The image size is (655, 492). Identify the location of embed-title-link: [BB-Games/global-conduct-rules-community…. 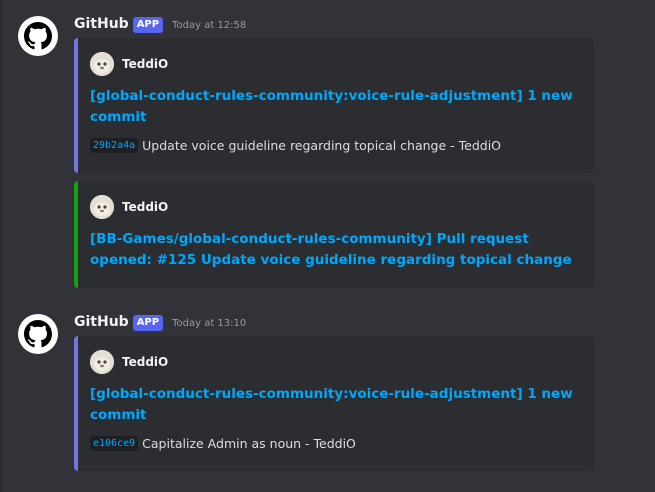
(335, 250).